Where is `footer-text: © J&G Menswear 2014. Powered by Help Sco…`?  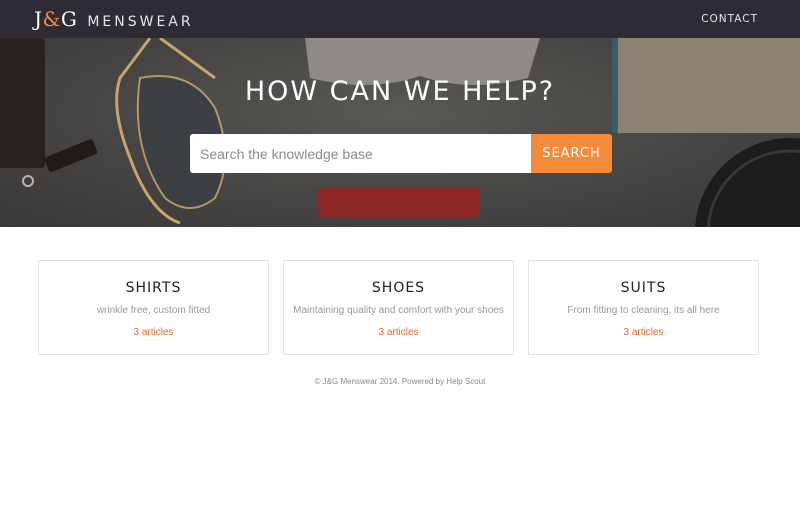 footer-text: © J&G Menswear 2014. Powered by Help Sco… is located at coordinates (400, 381).